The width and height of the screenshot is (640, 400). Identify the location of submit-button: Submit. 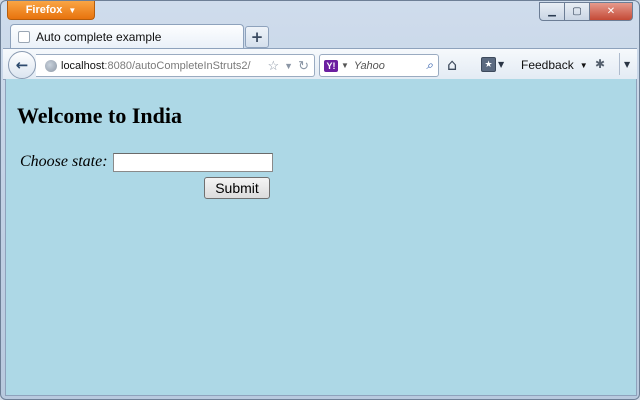
(237, 188).